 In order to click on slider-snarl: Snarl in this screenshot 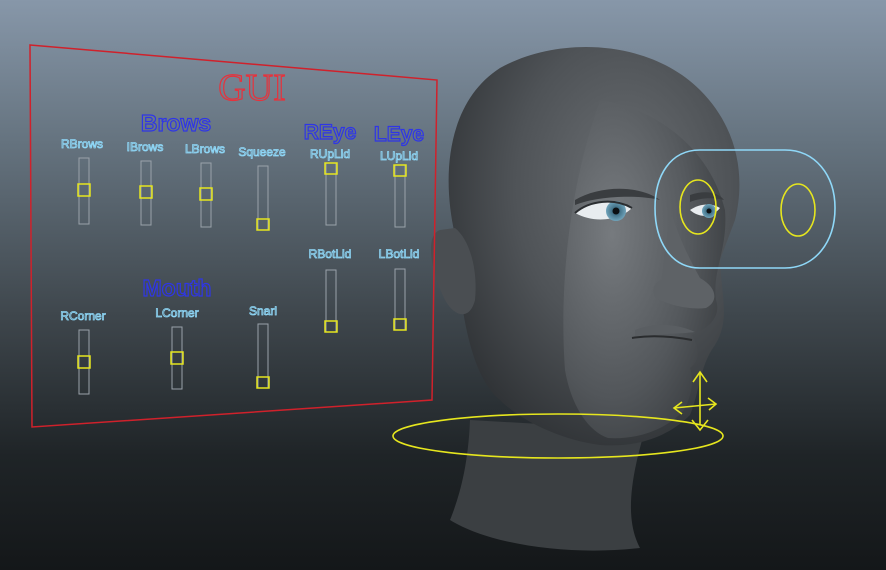, I will do `click(263, 346)`.